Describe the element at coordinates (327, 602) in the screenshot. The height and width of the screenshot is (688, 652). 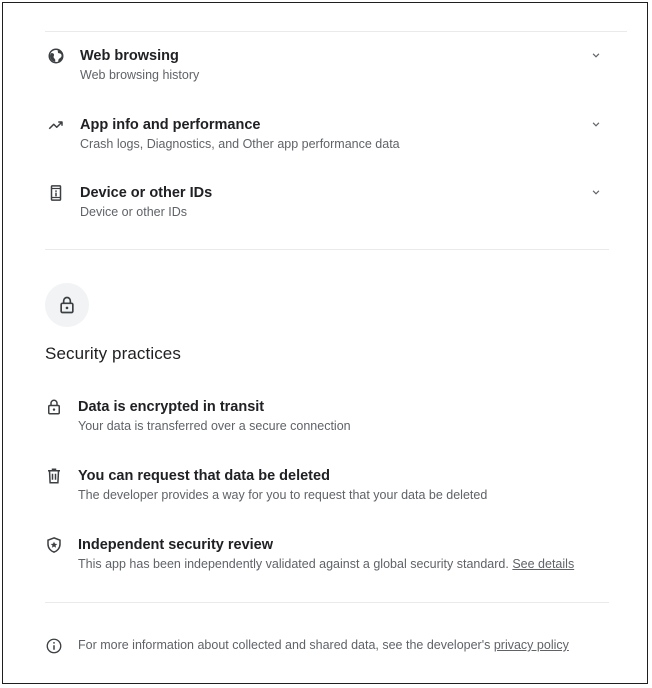
I see `footer-divider` at that location.